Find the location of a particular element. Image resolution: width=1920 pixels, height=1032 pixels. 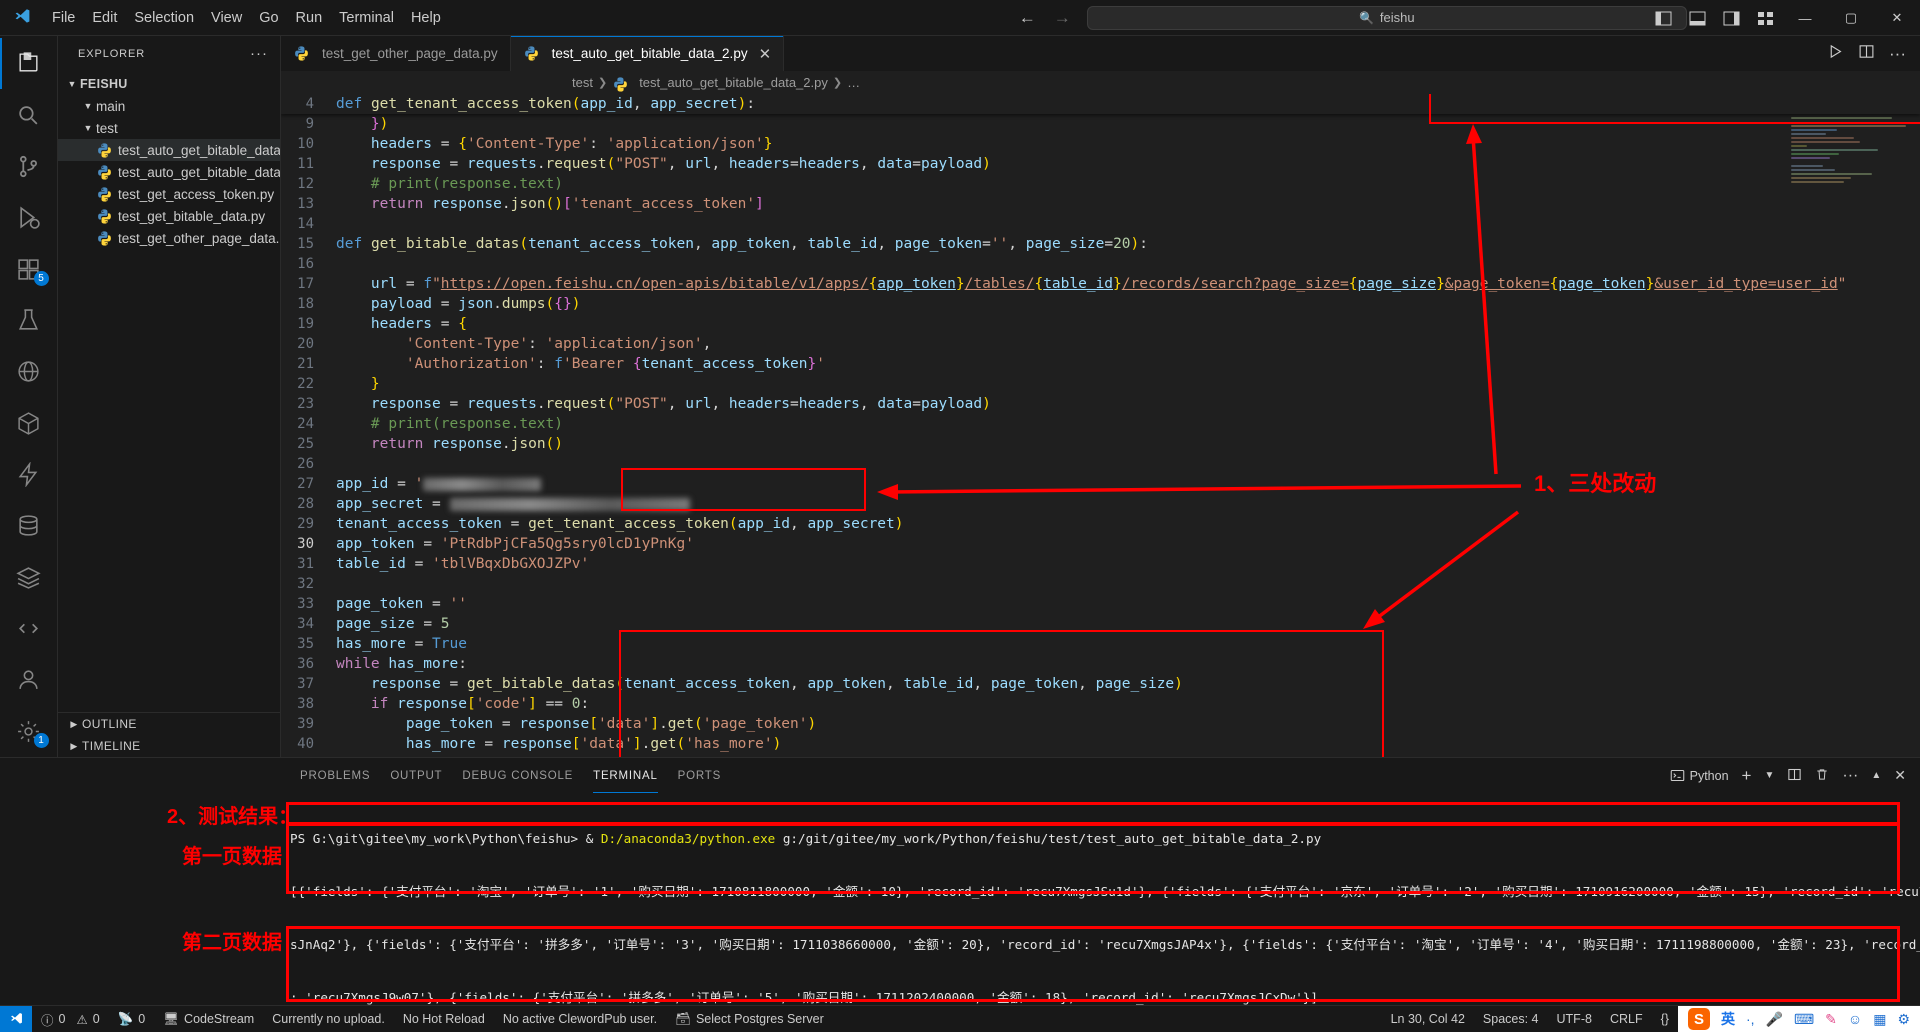

tree-file-test-get-access-token: test_get_access_token.py is located at coordinates (169, 194).